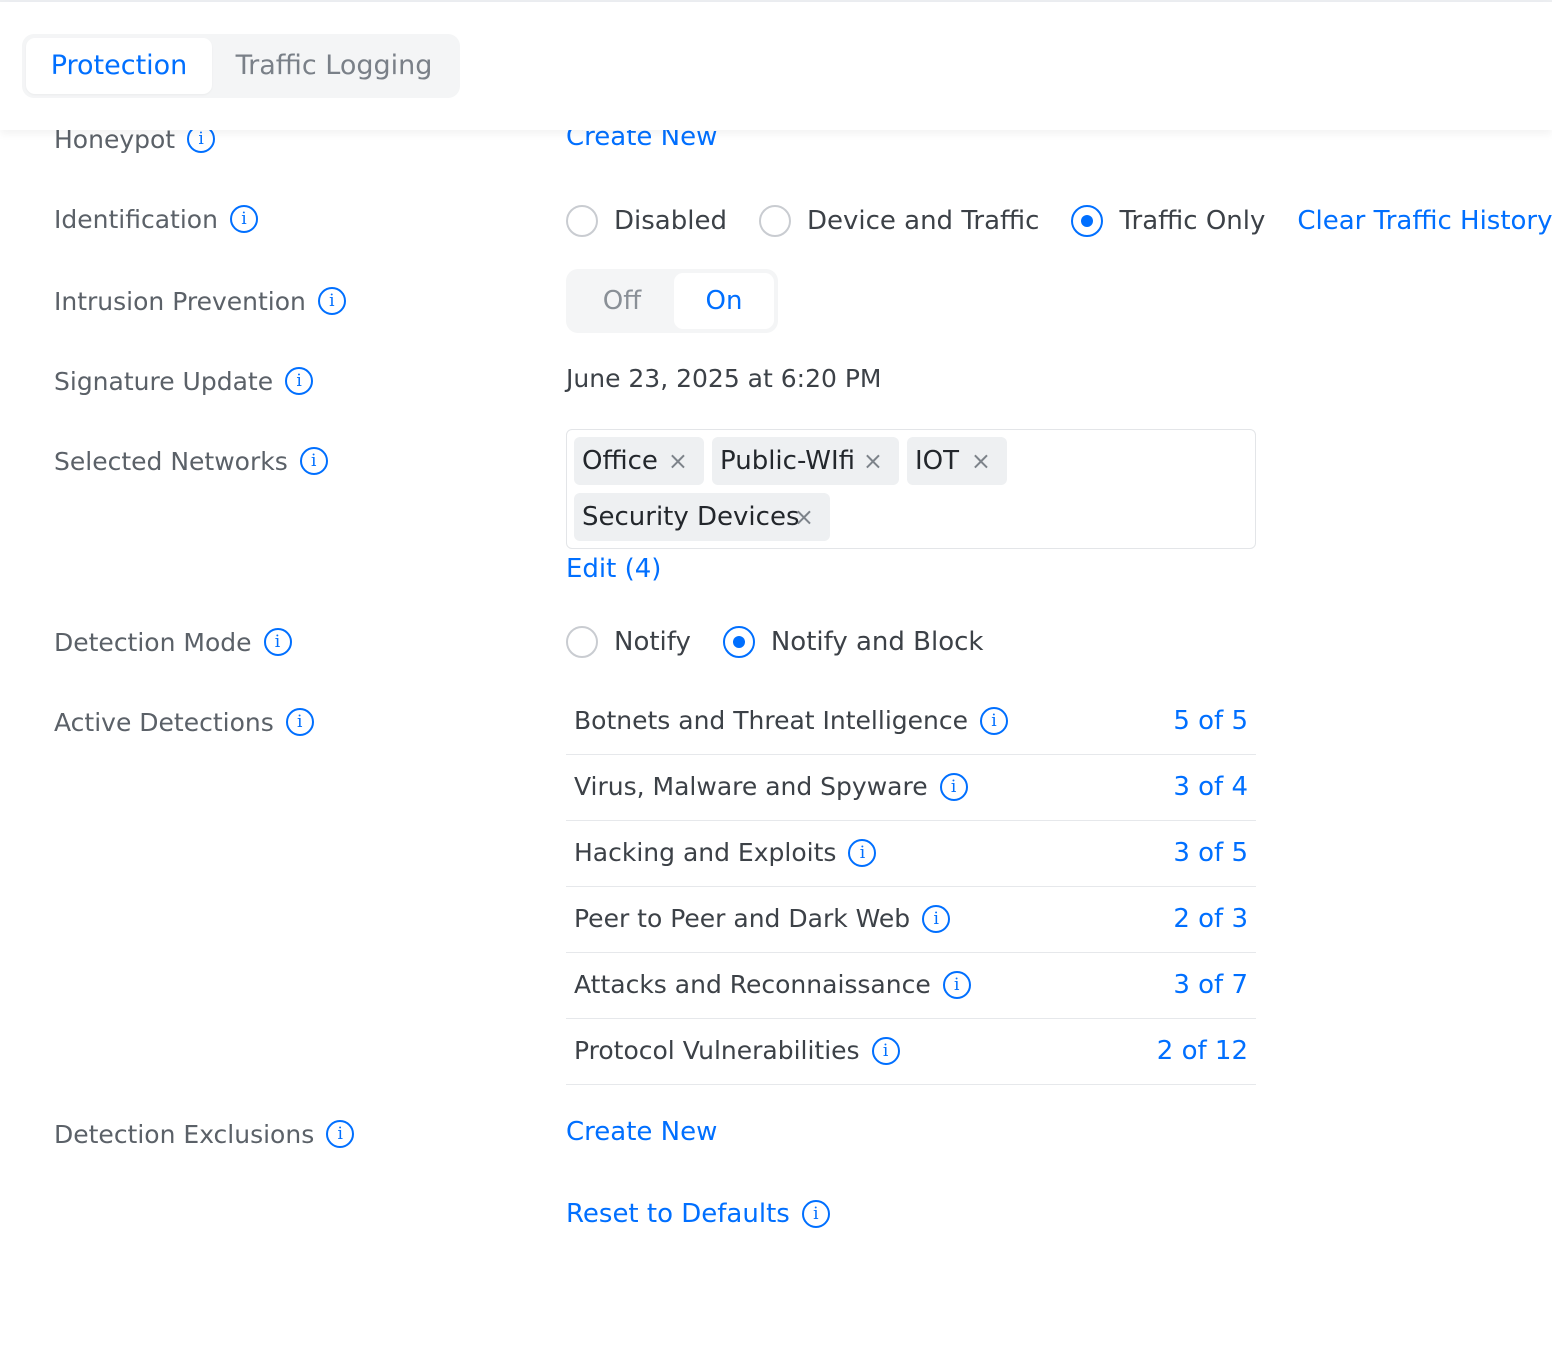 Image resolution: width=1552 pixels, height=1364 pixels. What do you see at coordinates (613, 571) in the screenshot?
I see `edit-networks-link: Edit (4)` at bounding box center [613, 571].